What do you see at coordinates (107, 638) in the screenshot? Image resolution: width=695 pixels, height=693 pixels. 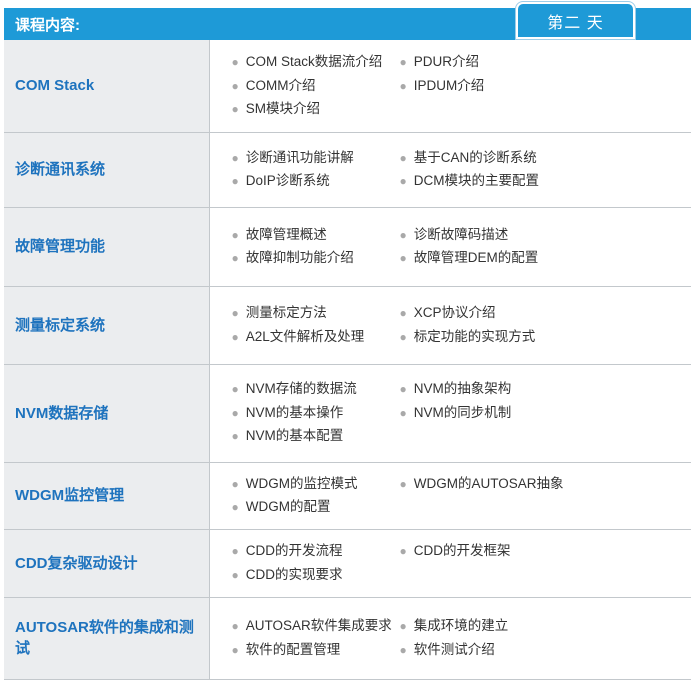 I see `category-cell: AUTOSAR软件的集成和测试` at bounding box center [107, 638].